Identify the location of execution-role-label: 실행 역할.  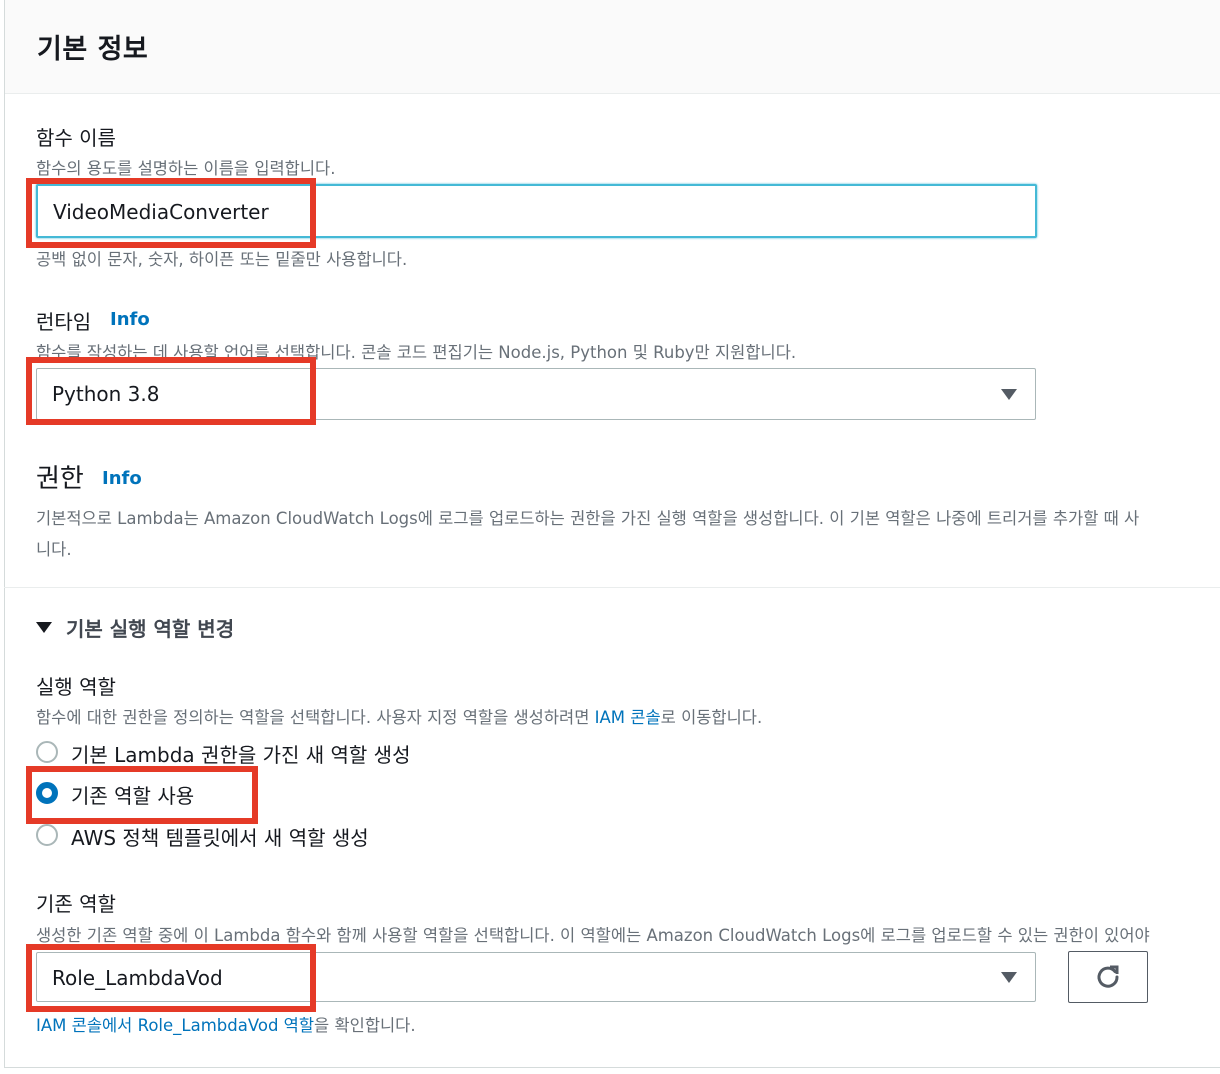
(76, 687).